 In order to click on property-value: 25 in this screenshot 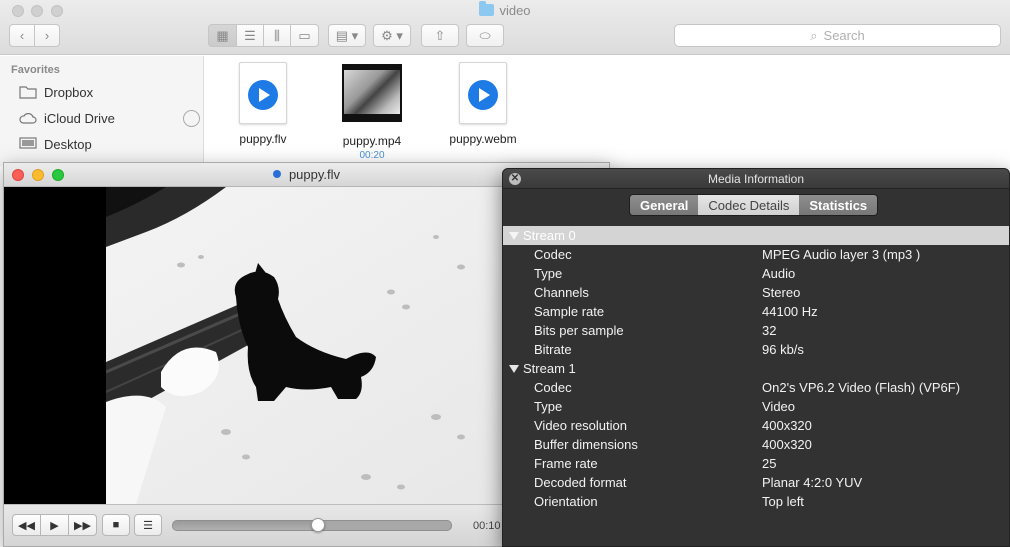, I will do `click(769, 463)`.